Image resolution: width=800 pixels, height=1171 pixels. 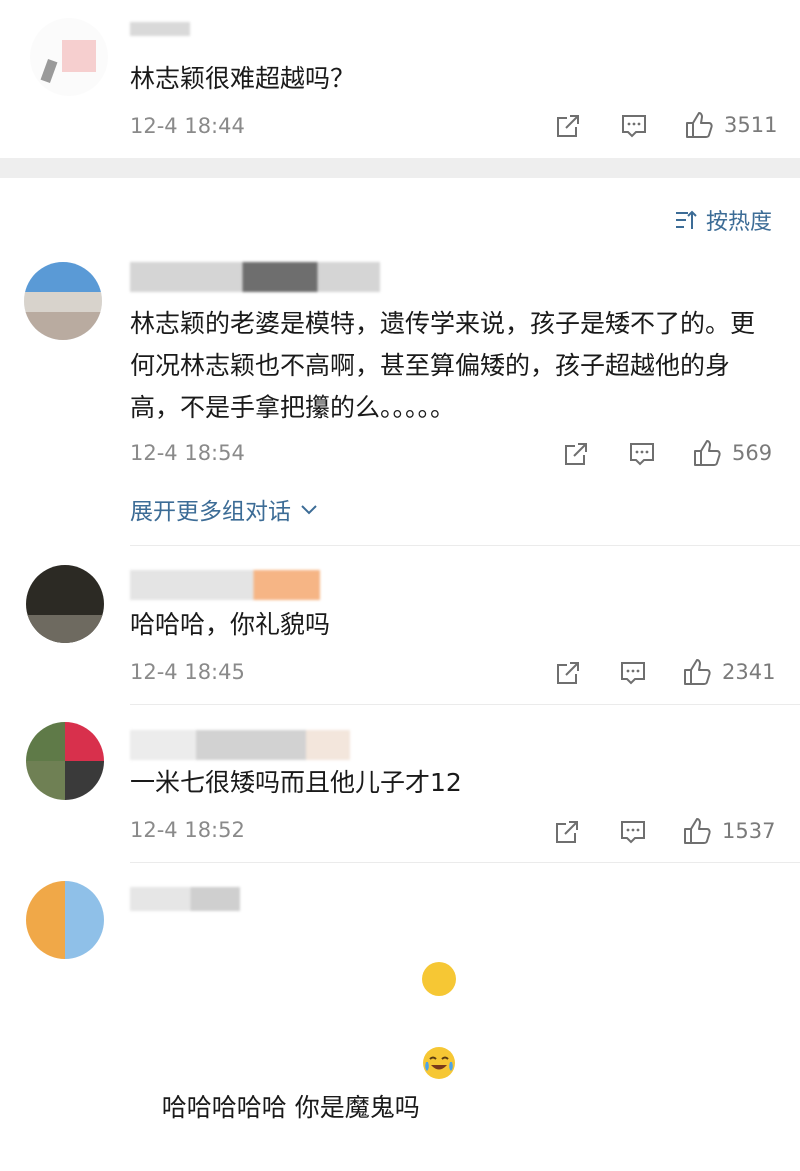 I want to click on expand-replies-link: 展开更多组对话, so click(x=224, y=509).